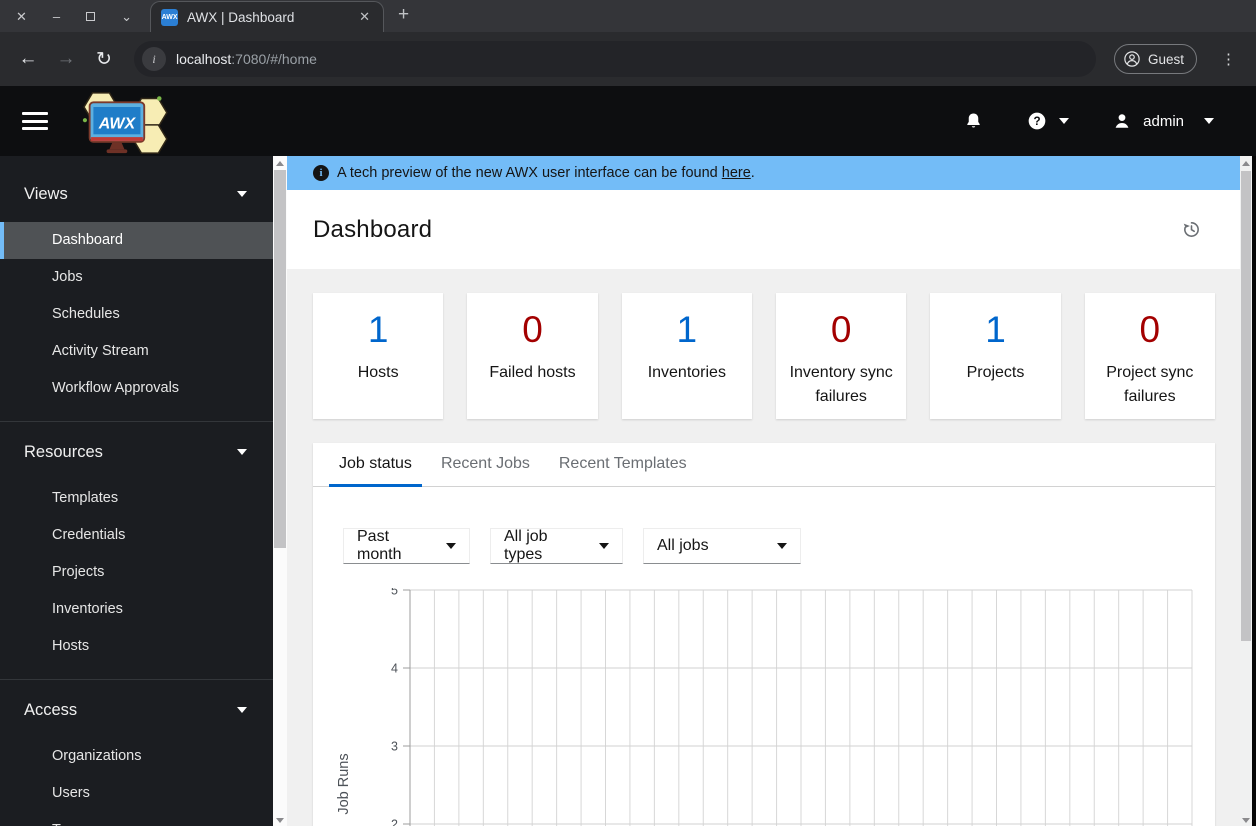 The image size is (1256, 826). Describe the element at coordinates (136, 535) in the screenshot. I see `sidebar-item-credentials: Credentials` at that location.